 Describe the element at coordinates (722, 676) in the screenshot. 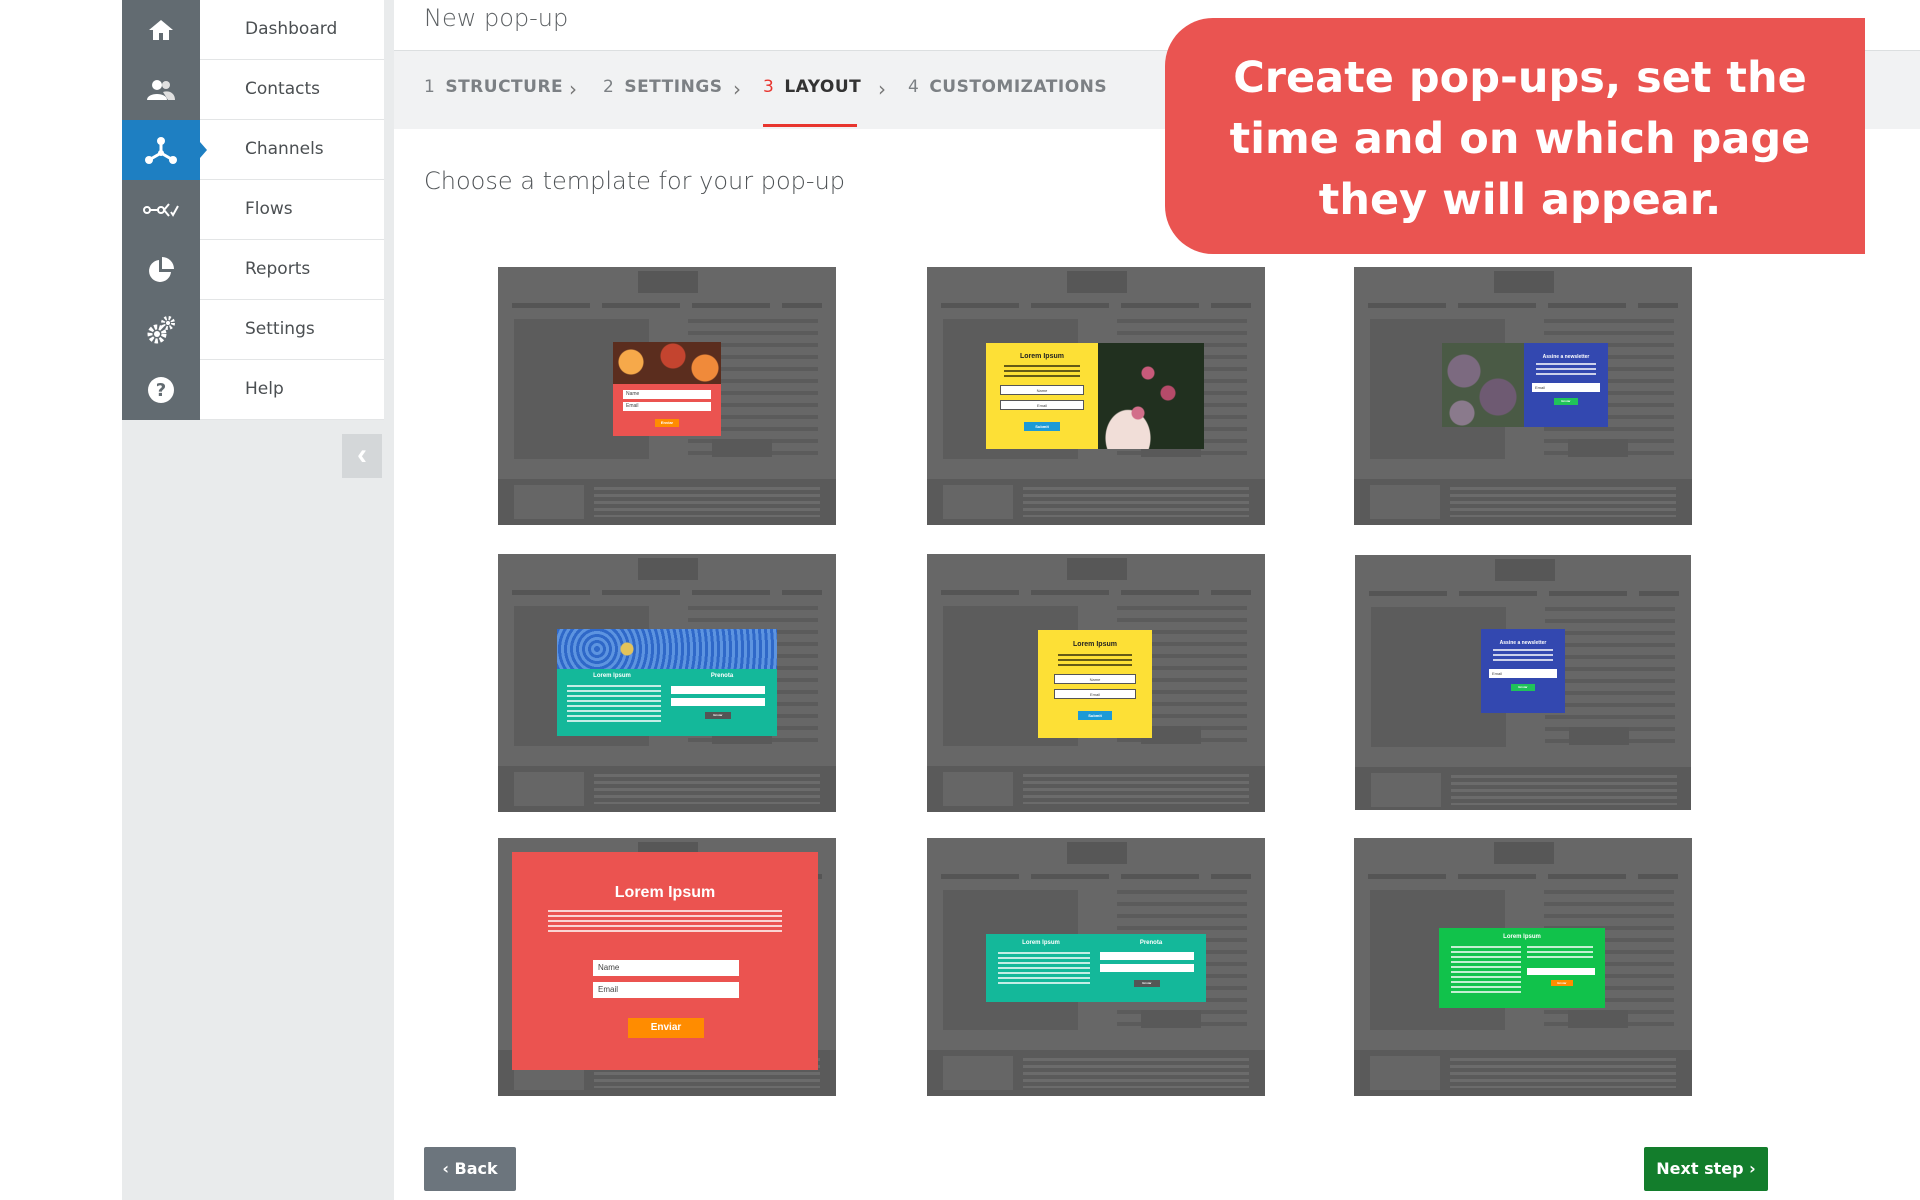

I see `popup-subtitle: Prenota` at that location.